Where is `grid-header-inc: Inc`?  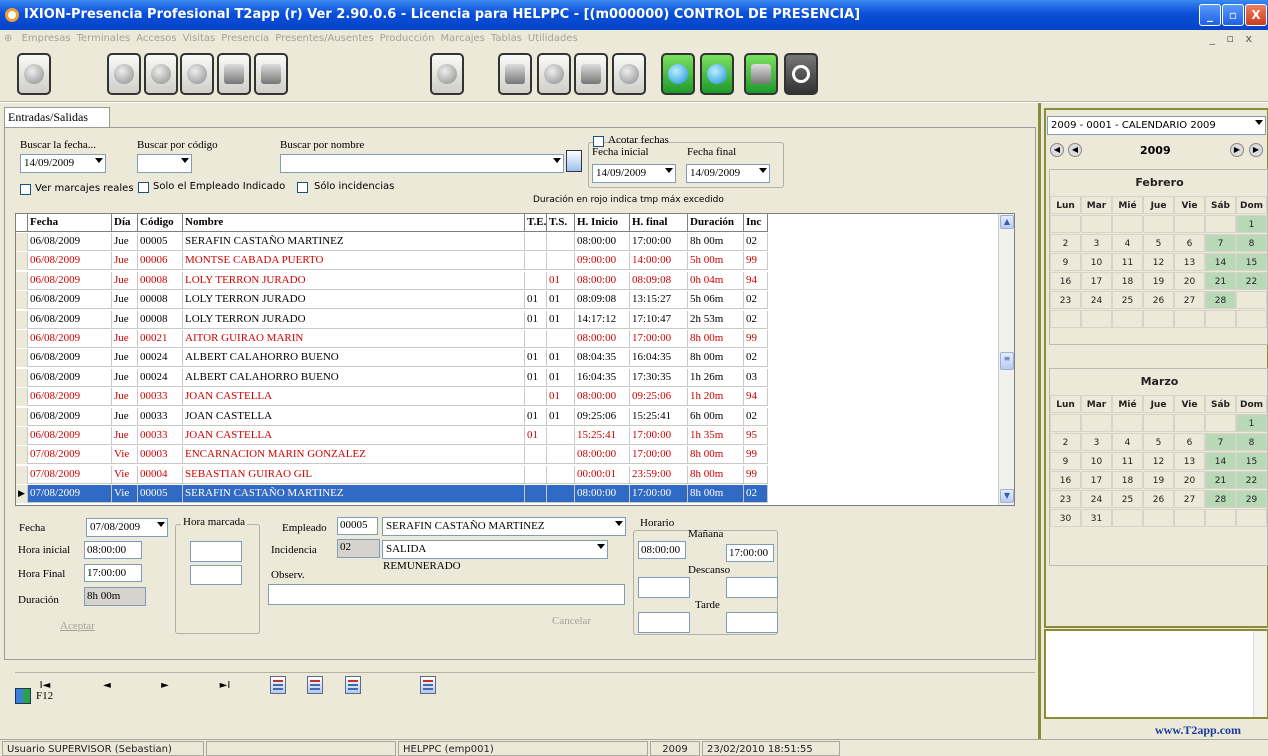 grid-header-inc: Inc is located at coordinates (756, 223).